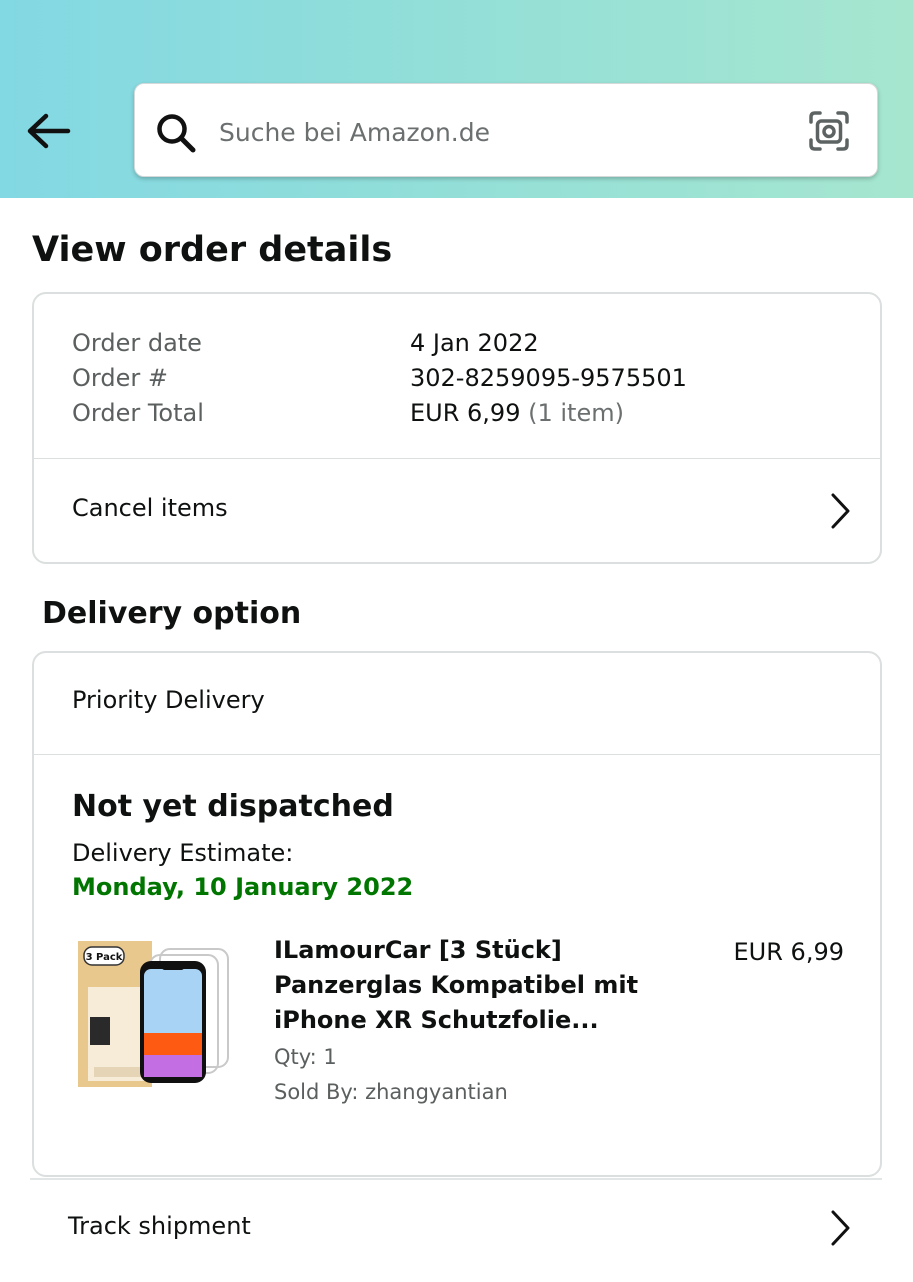  What do you see at coordinates (456, 1230) in the screenshot?
I see `track-shipment-link: Track shipment` at bounding box center [456, 1230].